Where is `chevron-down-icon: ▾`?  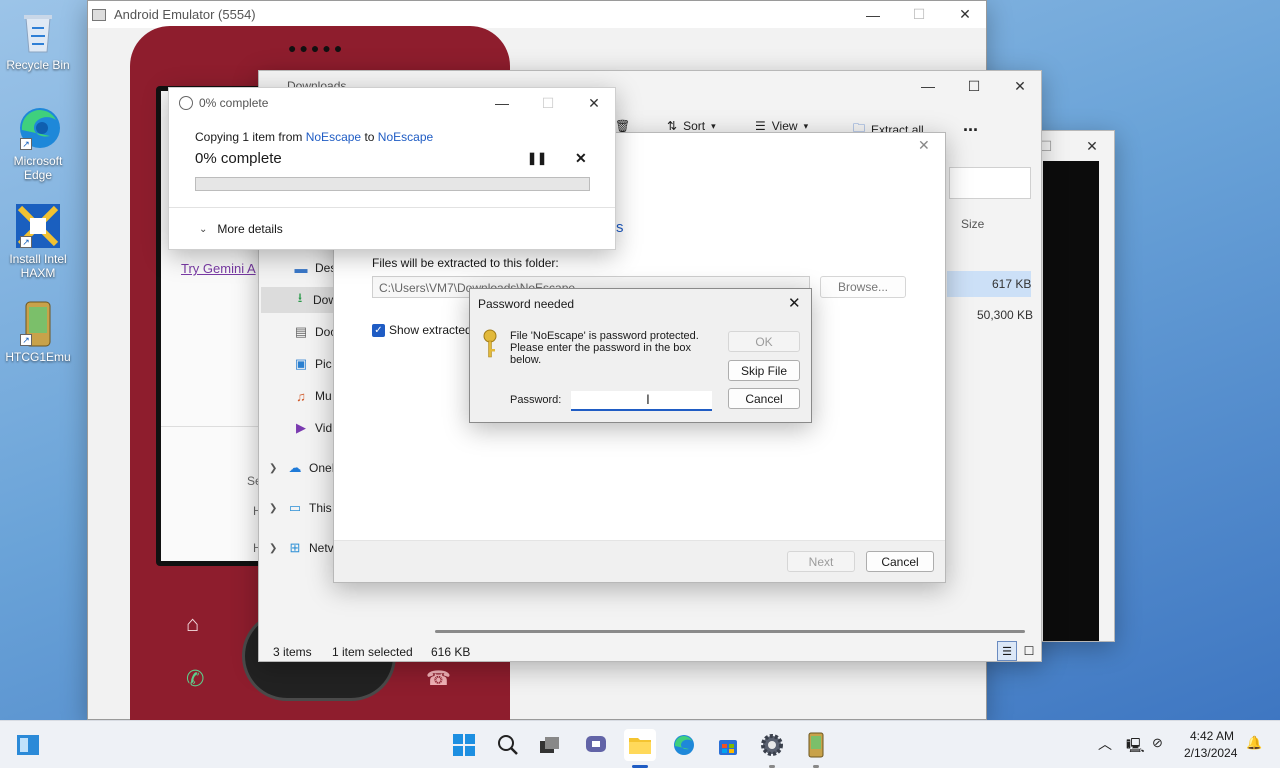
chevron-down-icon: ▾ is located at coordinates (806, 125).